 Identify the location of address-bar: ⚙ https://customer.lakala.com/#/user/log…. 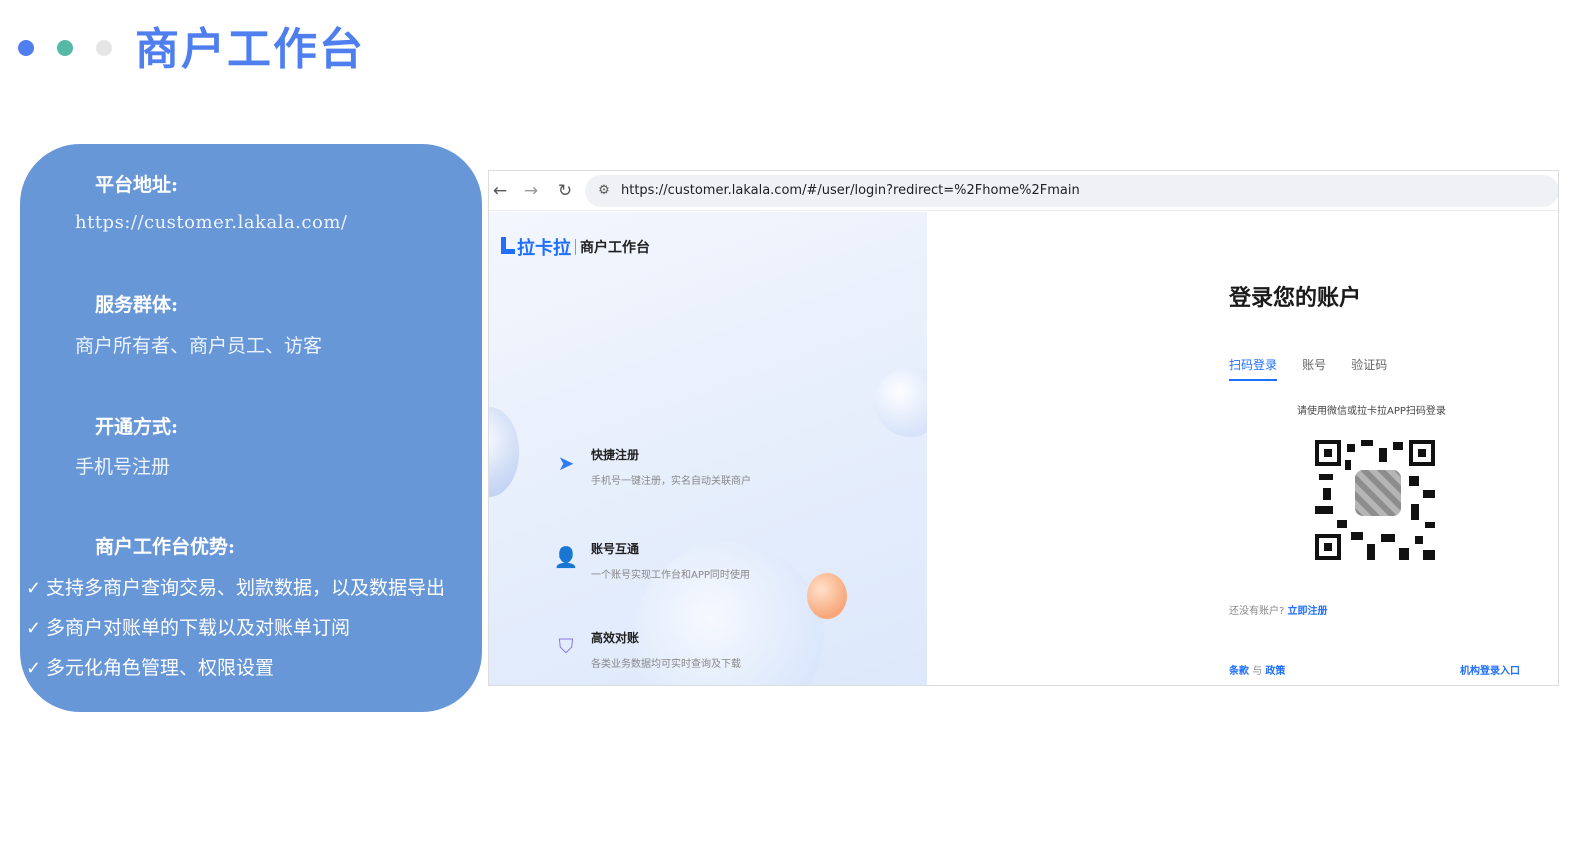
(1071, 191).